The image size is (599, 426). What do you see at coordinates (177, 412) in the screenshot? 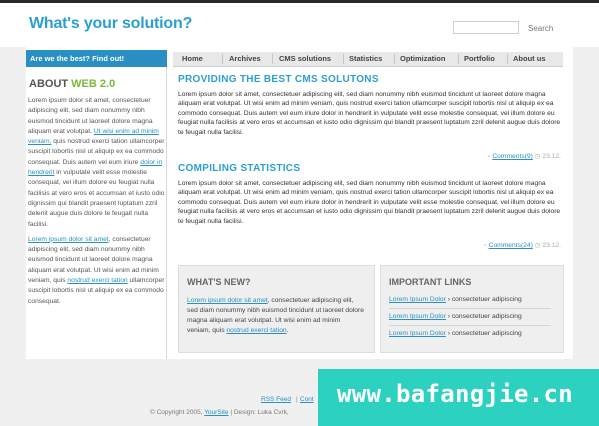
I see `copyright-text: © Copyright 2005,` at bounding box center [177, 412].